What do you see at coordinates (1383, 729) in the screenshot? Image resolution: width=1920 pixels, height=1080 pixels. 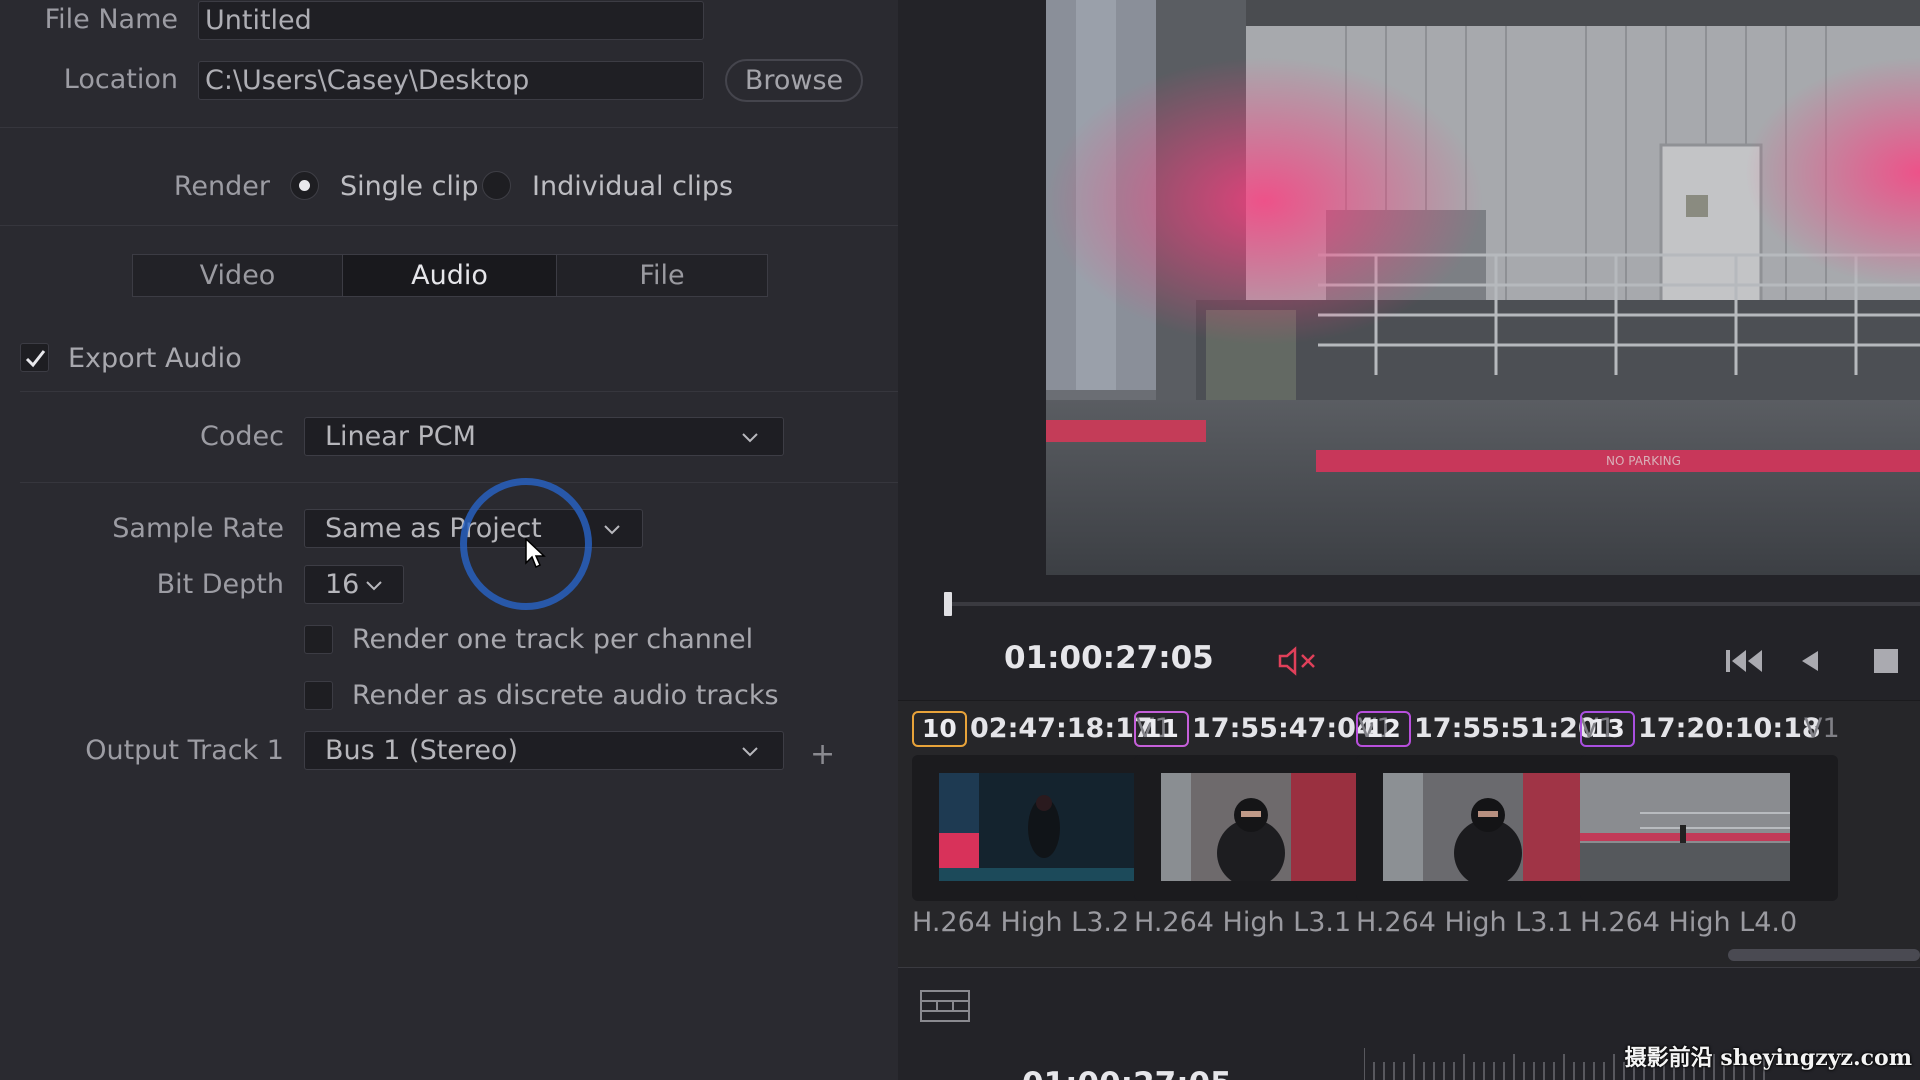 I see `clip-number-badge: 12` at bounding box center [1383, 729].